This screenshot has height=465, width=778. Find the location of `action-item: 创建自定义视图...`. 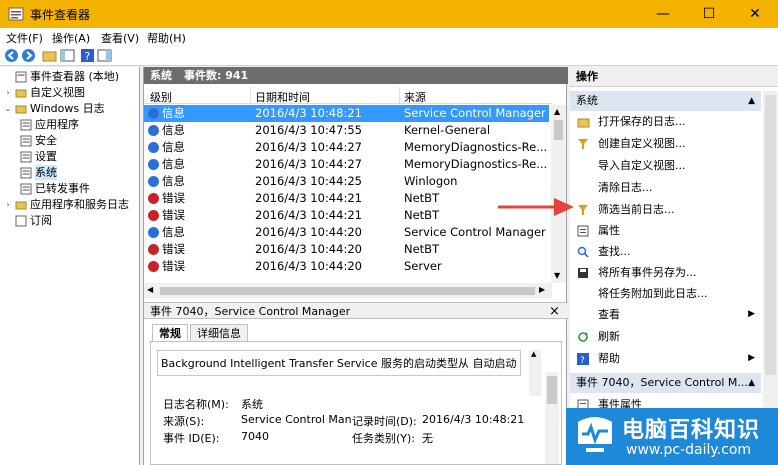

action-item: 创建自定义视图... is located at coordinates (665, 143).